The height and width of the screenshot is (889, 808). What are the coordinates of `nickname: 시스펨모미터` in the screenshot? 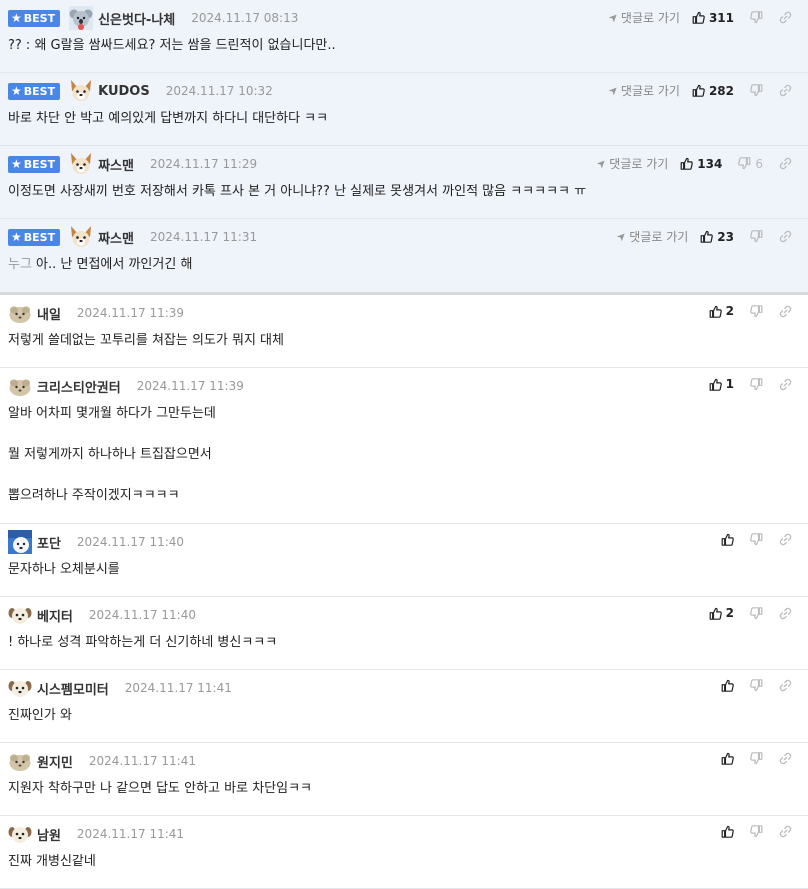 It's located at (73, 688).